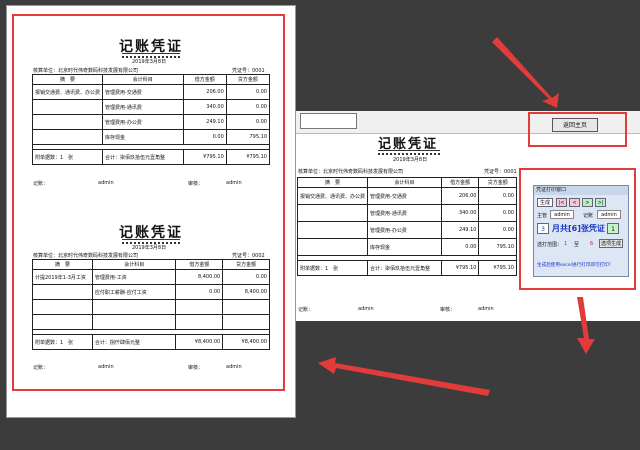 The width and height of the screenshot is (640, 450). I want to click on arrow-to-return-button, so click(525, 72).